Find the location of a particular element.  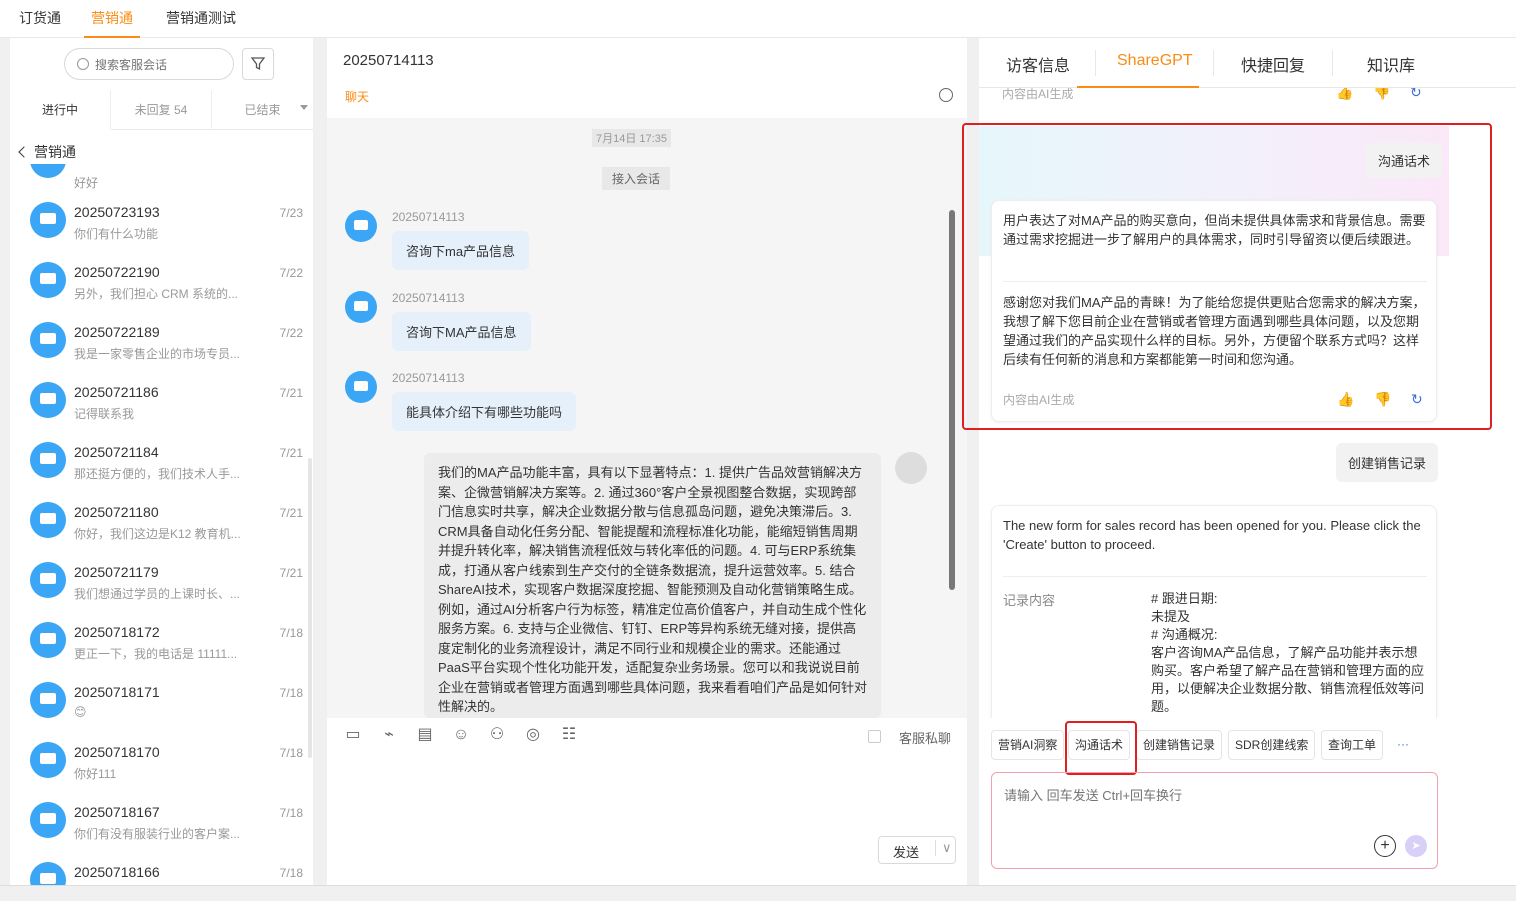

breadcrumb: 营销通 is located at coordinates (47, 152).